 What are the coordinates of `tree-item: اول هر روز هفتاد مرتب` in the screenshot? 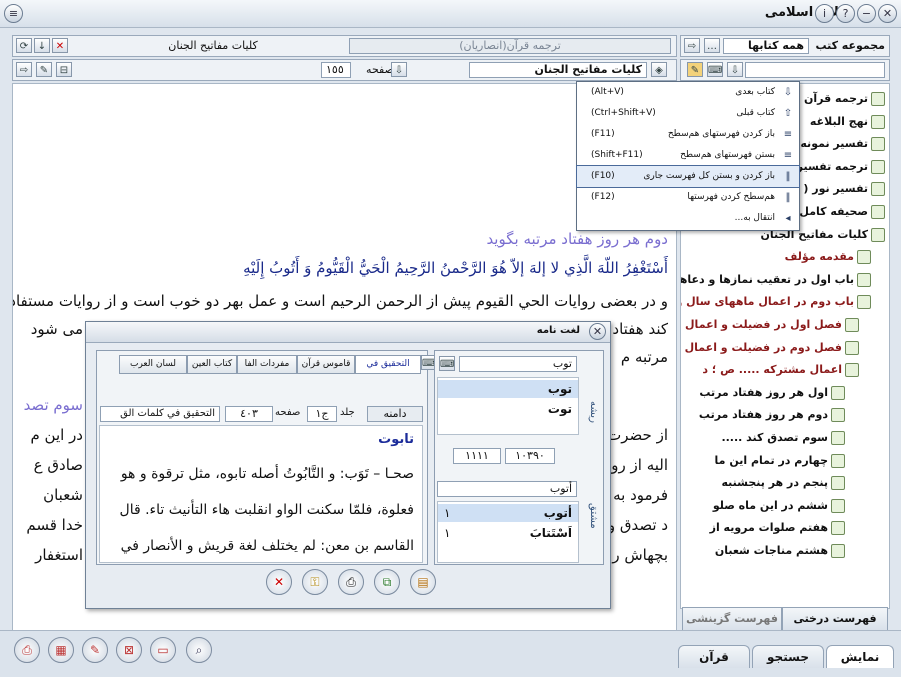 It's located at (772, 393).